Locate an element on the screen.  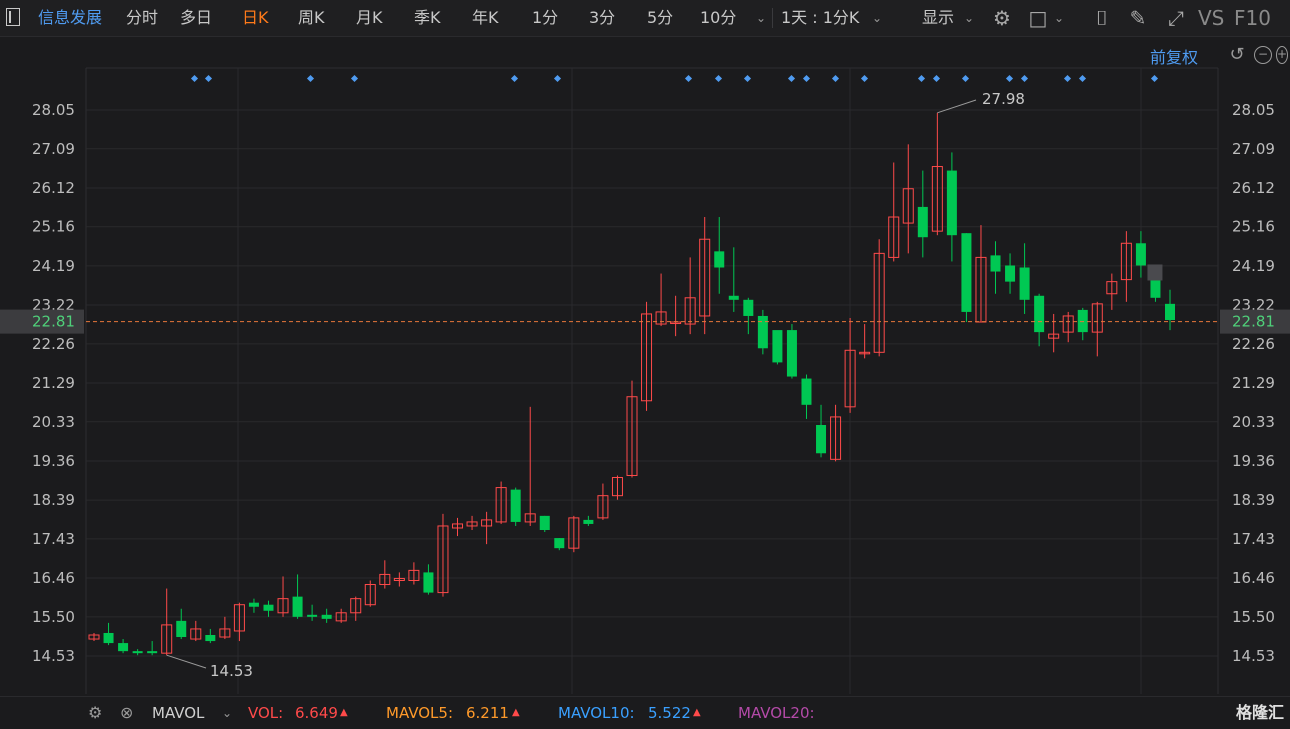
indicator-chevron-icon: ⌄ is located at coordinates (227, 713).